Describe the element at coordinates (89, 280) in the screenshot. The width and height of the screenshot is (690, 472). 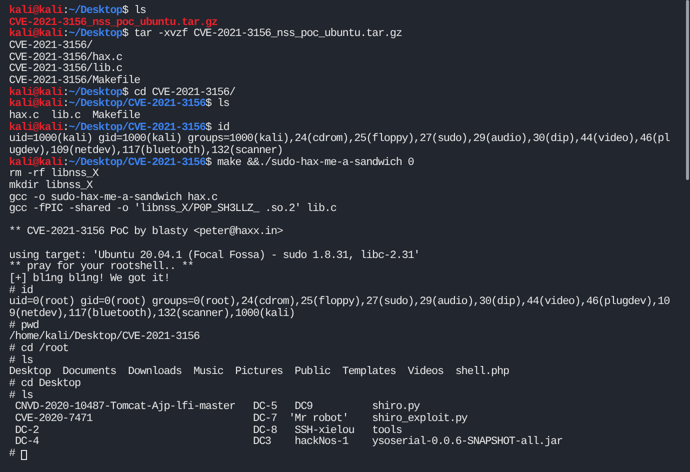
I see `output-line: [+] bl1ng bl1ng! We got it!` at that location.